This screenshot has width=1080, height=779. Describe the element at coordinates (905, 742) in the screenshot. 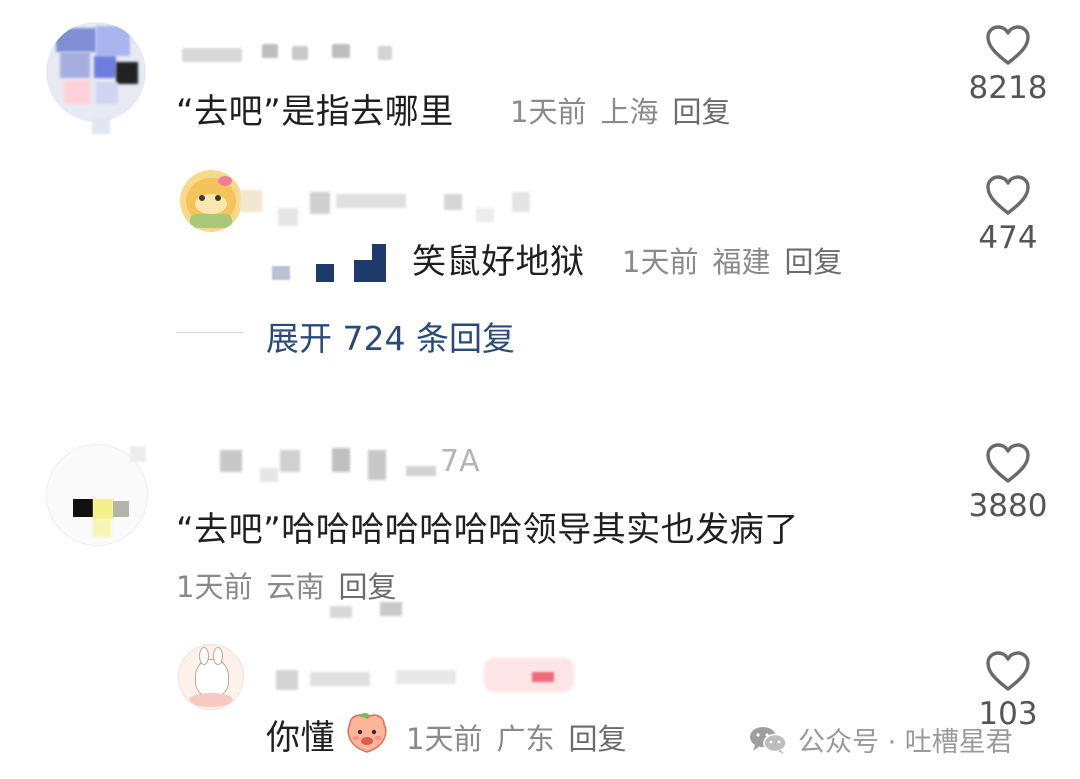

I see `watermark-text: 公众号 · 吐槽星君` at that location.